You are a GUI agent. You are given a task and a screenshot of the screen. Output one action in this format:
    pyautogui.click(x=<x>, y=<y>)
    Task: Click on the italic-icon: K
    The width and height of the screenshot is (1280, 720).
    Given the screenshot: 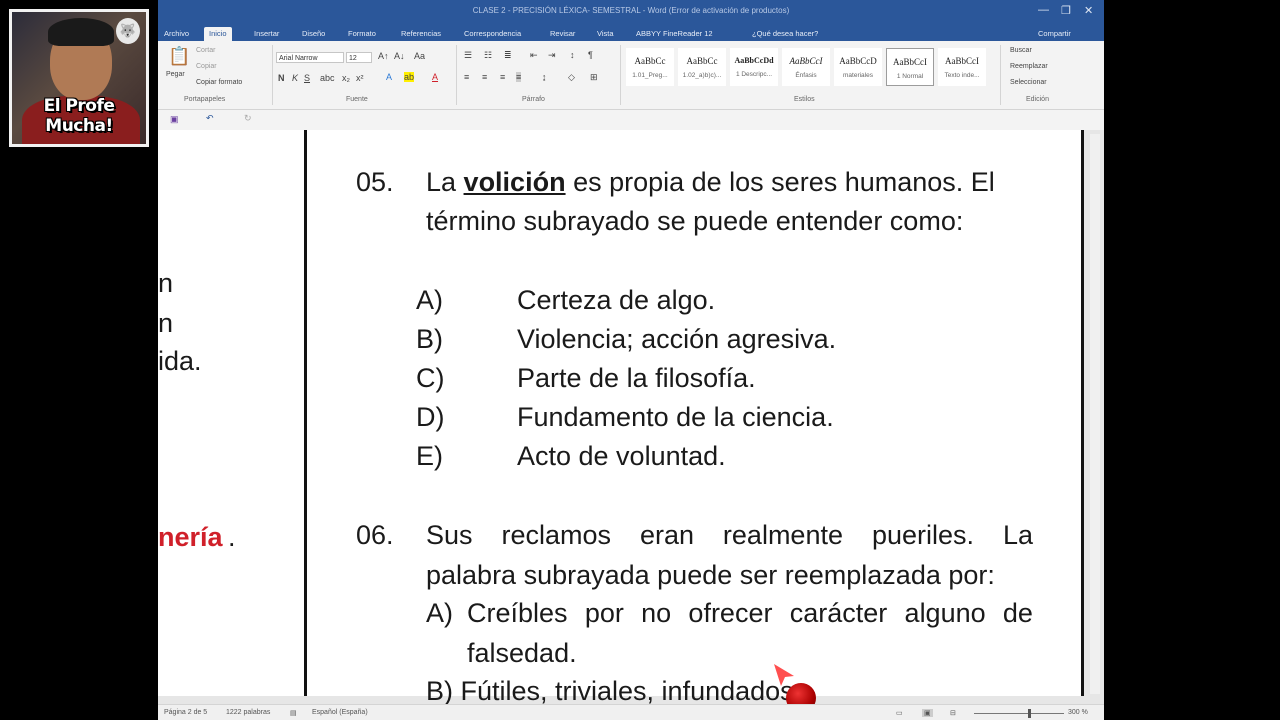 What is the action you would take?
    pyautogui.click(x=295, y=78)
    